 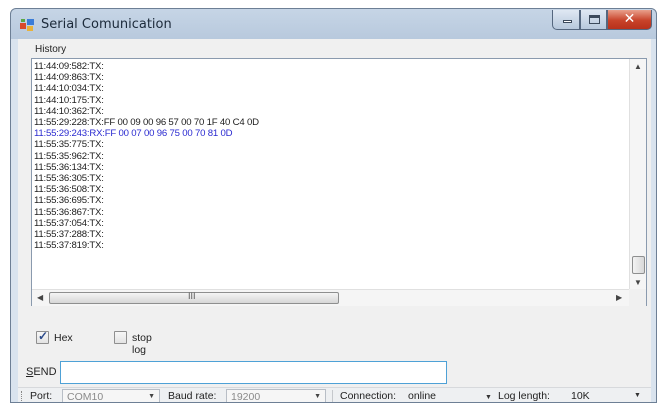 I want to click on stop-log-label: stop log, so click(x=142, y=344).